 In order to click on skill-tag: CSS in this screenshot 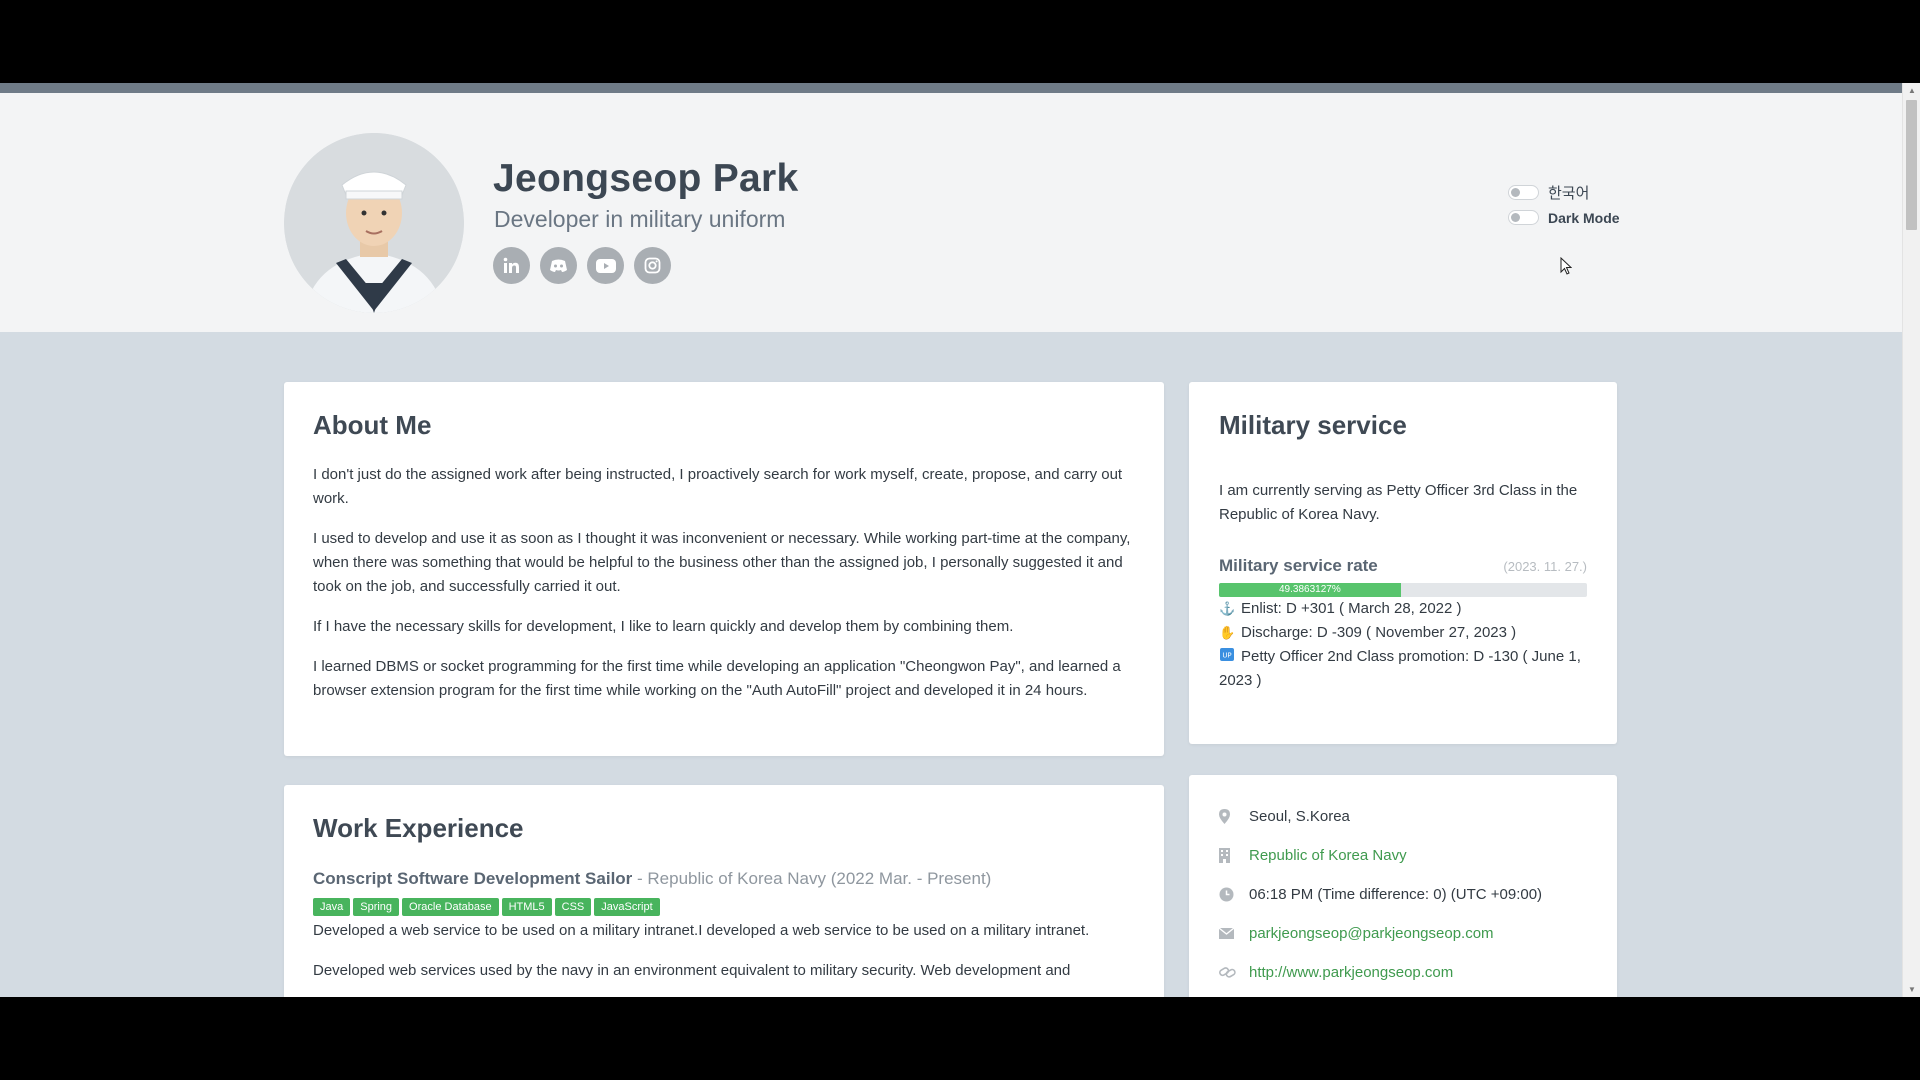, I will do `click(573, 907)`.